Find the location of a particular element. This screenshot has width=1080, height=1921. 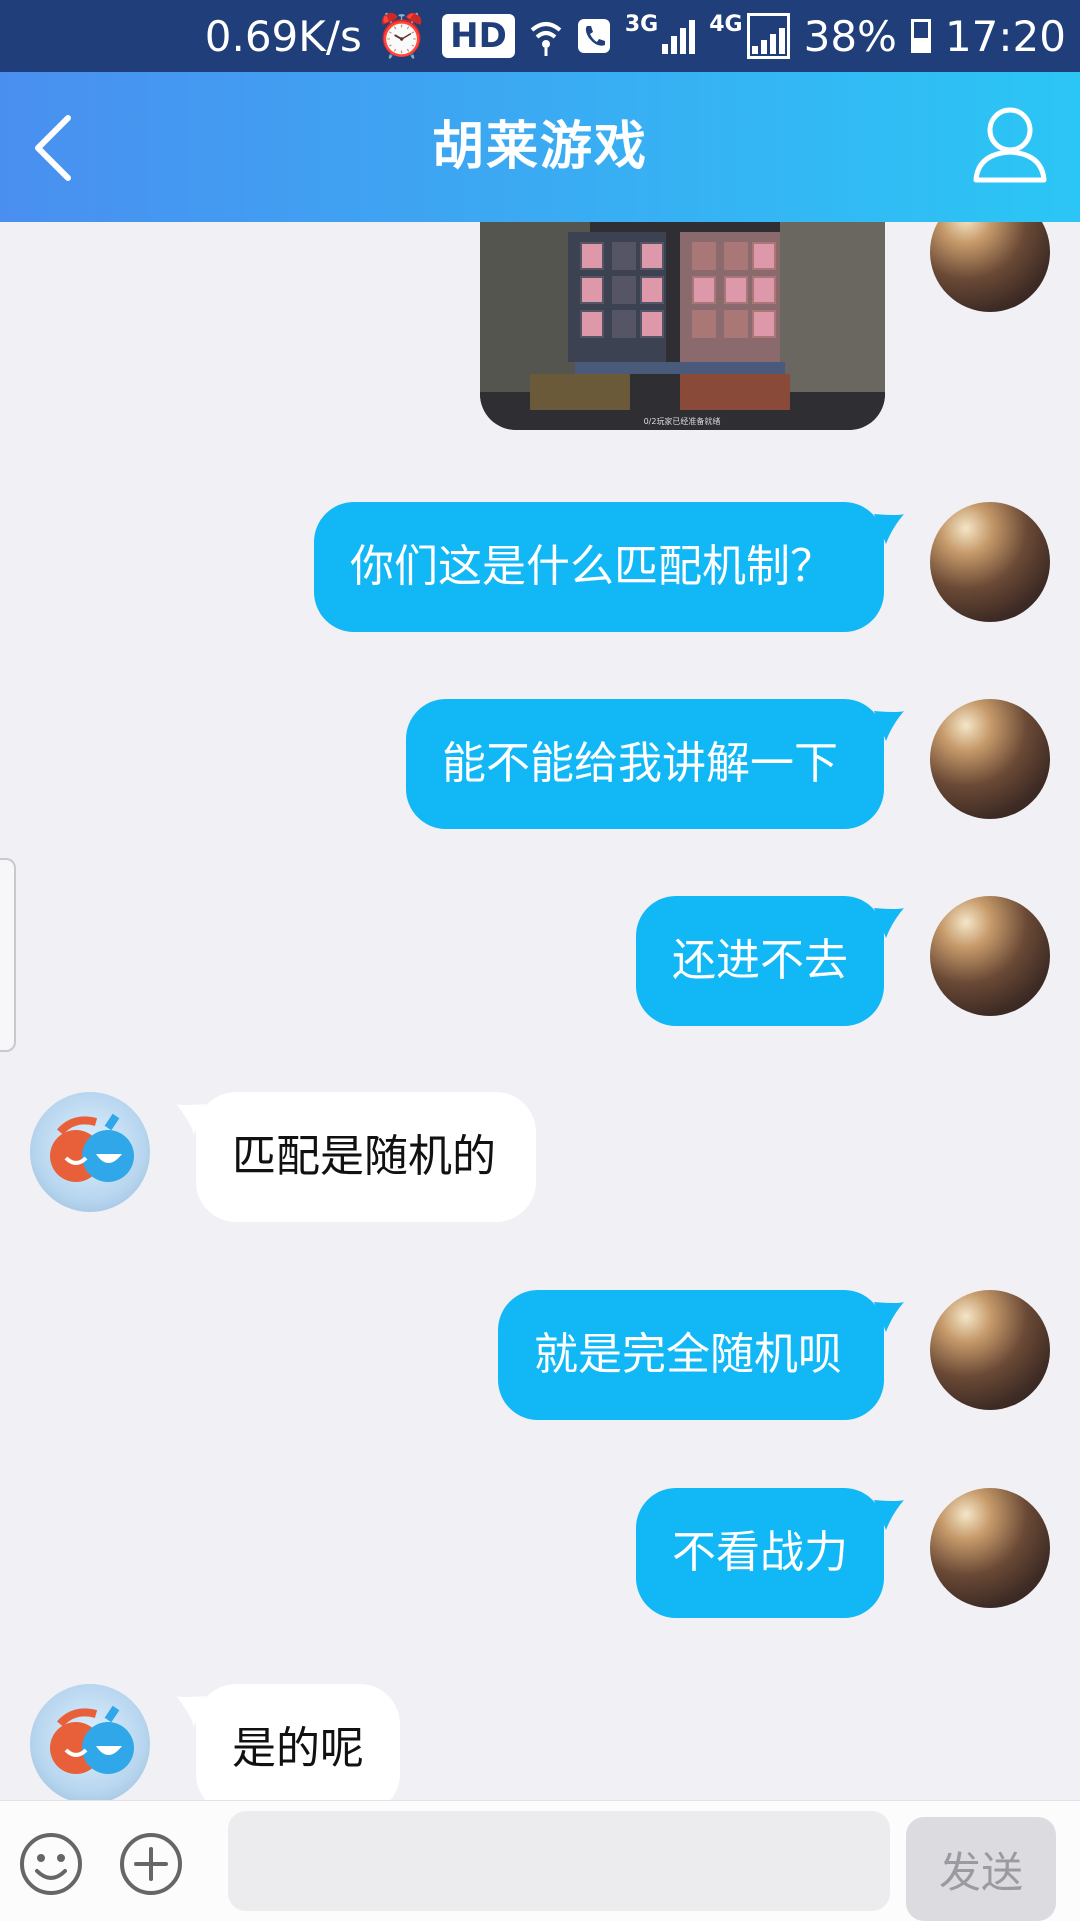

message-bubble: 还进不去 is located at coordinates (760, 961).